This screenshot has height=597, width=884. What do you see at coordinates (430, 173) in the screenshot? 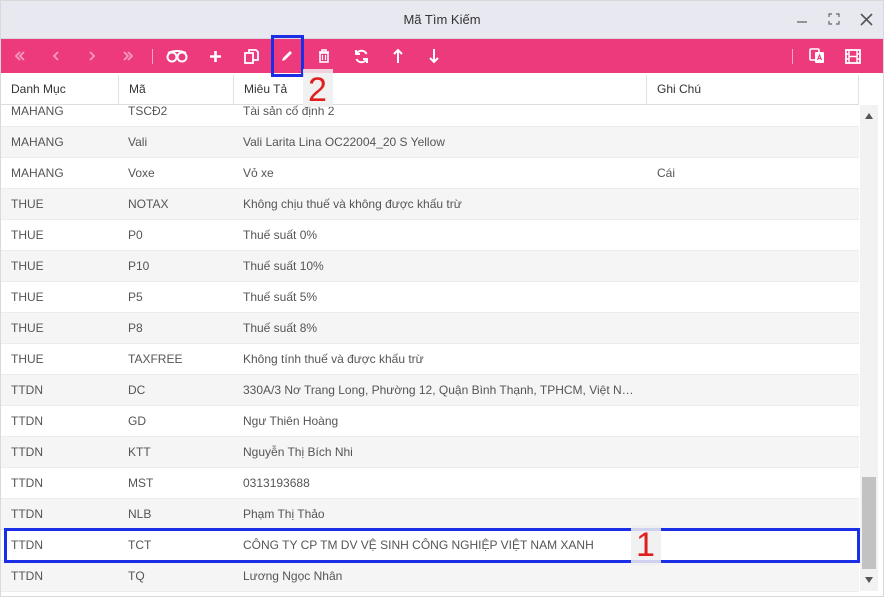
I see `table-row: MAHANG Voxe Vỏ xe Cái` at bounding box center [430, 173].